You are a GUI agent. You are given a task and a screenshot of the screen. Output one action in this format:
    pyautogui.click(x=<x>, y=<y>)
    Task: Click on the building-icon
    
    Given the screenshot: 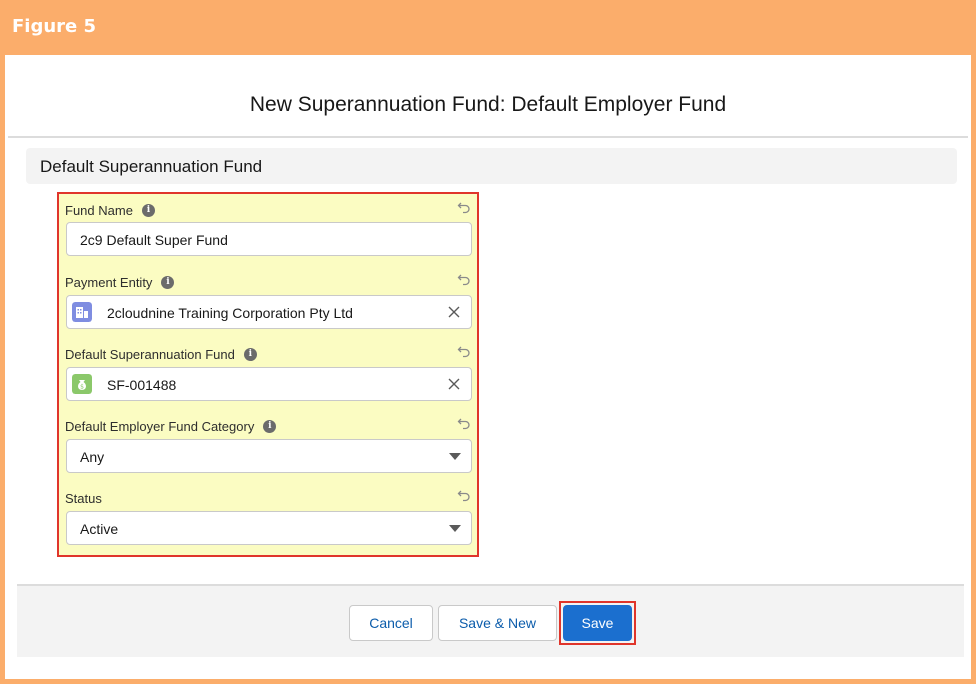 What is the action you would take?
    pyautogui.click(x=82, y=312)
    